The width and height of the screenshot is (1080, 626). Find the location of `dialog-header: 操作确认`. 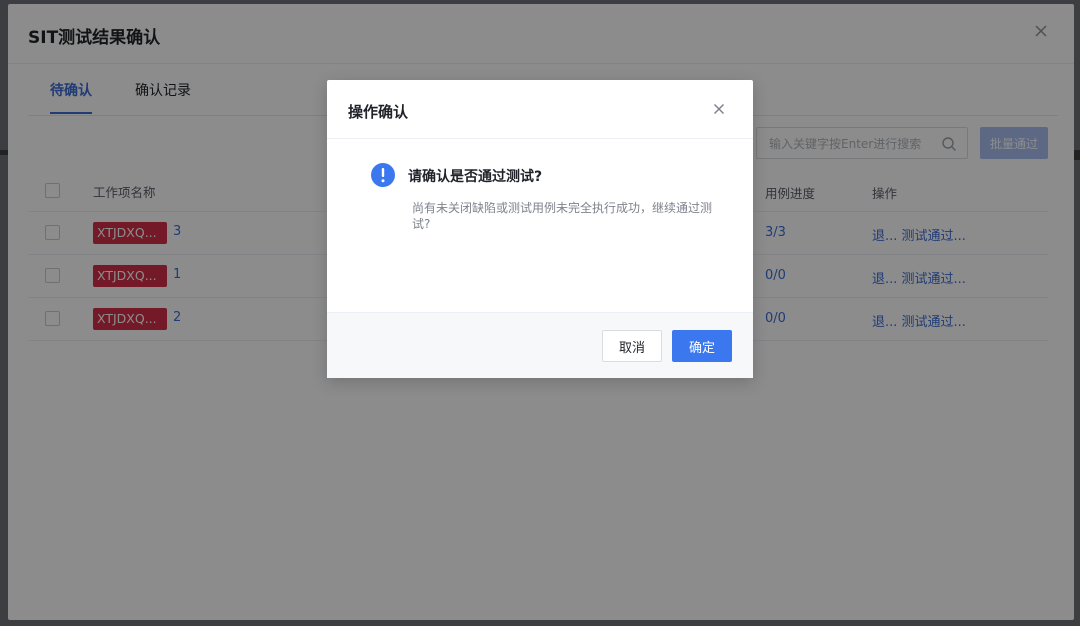

dialog-header: 操作确认 is located at coordinates (540, 109).